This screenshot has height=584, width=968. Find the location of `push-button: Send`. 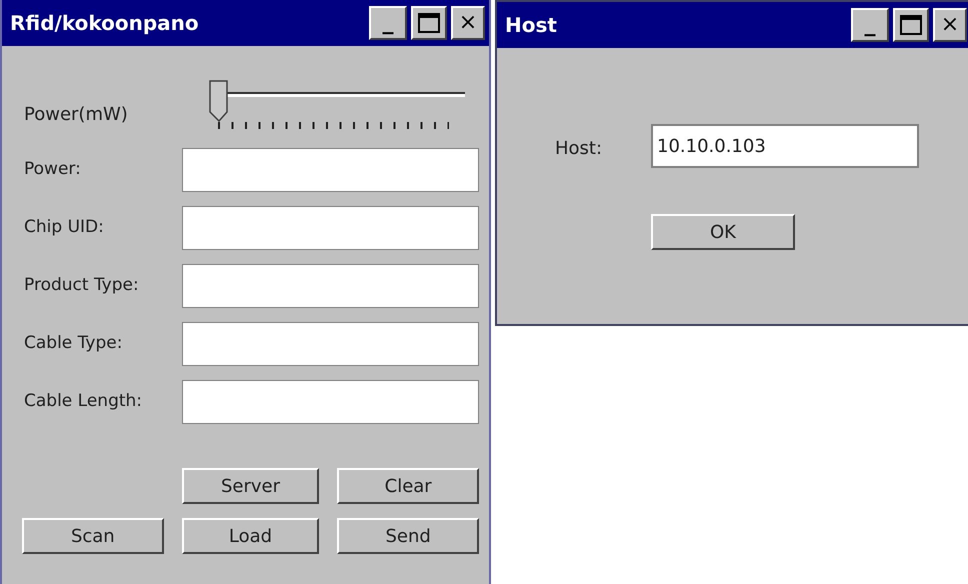

push-button: Send is located at coordinates (408, 536).